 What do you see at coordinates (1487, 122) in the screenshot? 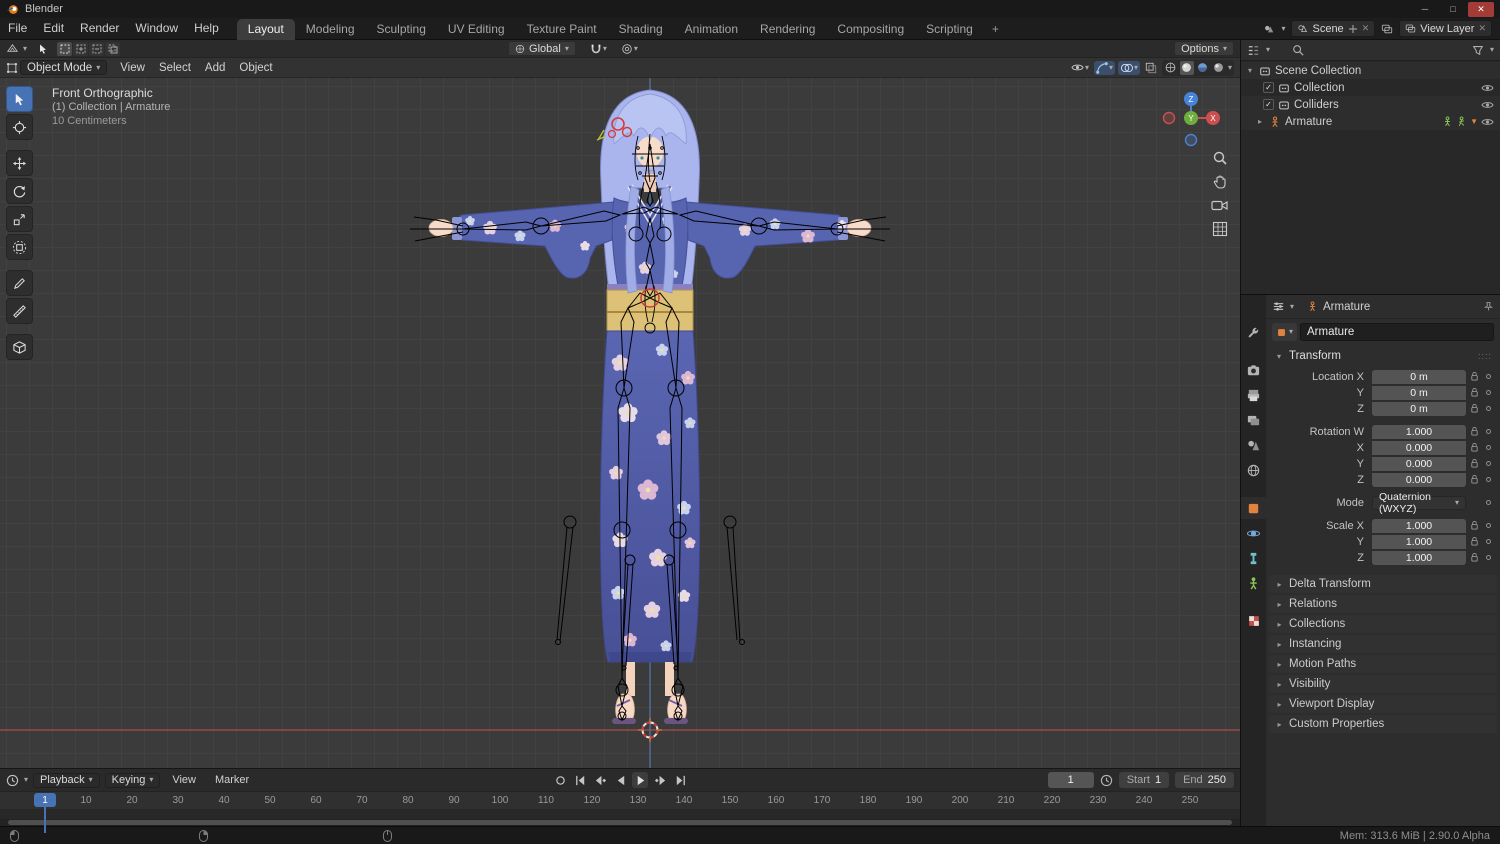
I see `visibility-eye-icon` at bounding box center [1487, 122].